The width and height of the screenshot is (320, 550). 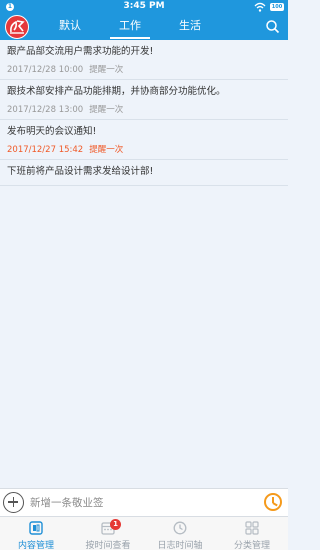 I want to click on header: 默认 工作 生活, so click(x=144, y=27).